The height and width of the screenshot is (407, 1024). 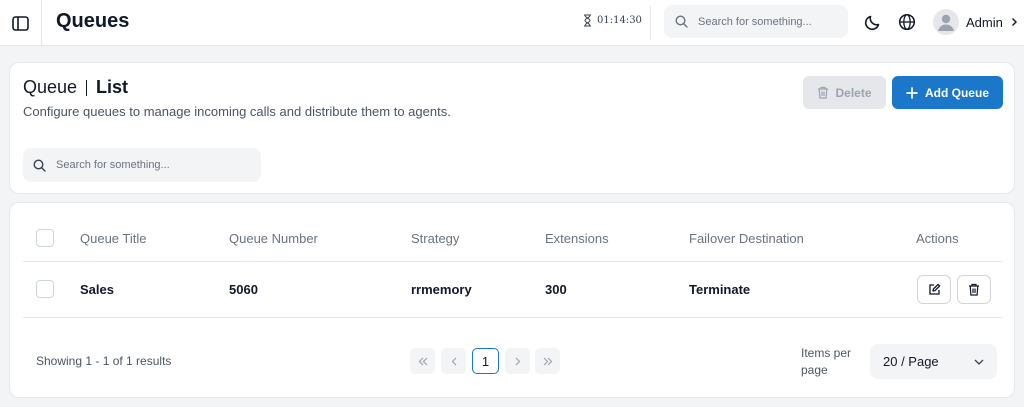 What do you see at coordinates (435, 238) in the screenshot?
I see `column-header-strategy: Strategy` at bounding box center [435, 238].